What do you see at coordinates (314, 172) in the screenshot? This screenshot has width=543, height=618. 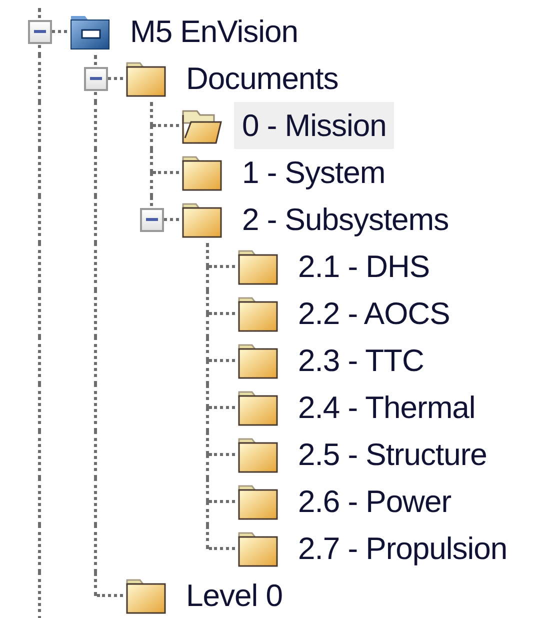 I see `tree-item: 1 - System` at bounding box center [314, 172].